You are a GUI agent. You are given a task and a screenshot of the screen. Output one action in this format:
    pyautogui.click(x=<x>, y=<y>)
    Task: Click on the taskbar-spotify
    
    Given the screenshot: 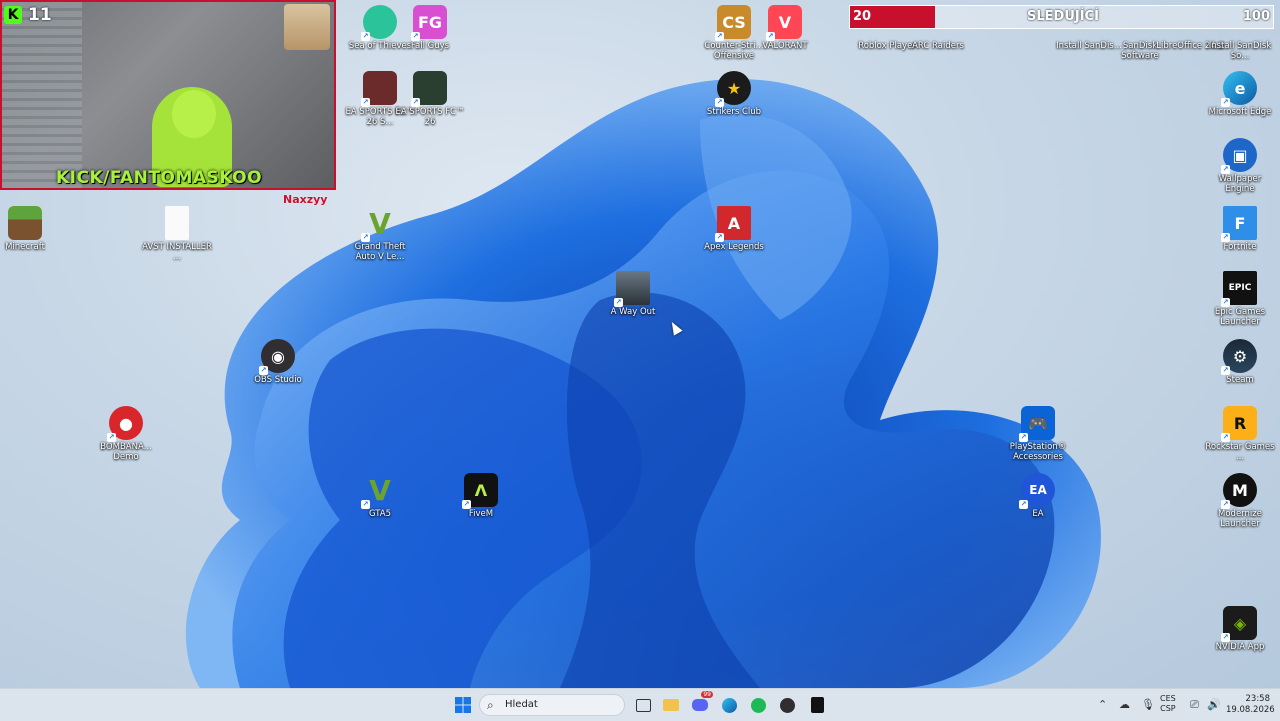 What is the action you would take?
    pyautogui.click(x=758, y=705)
    